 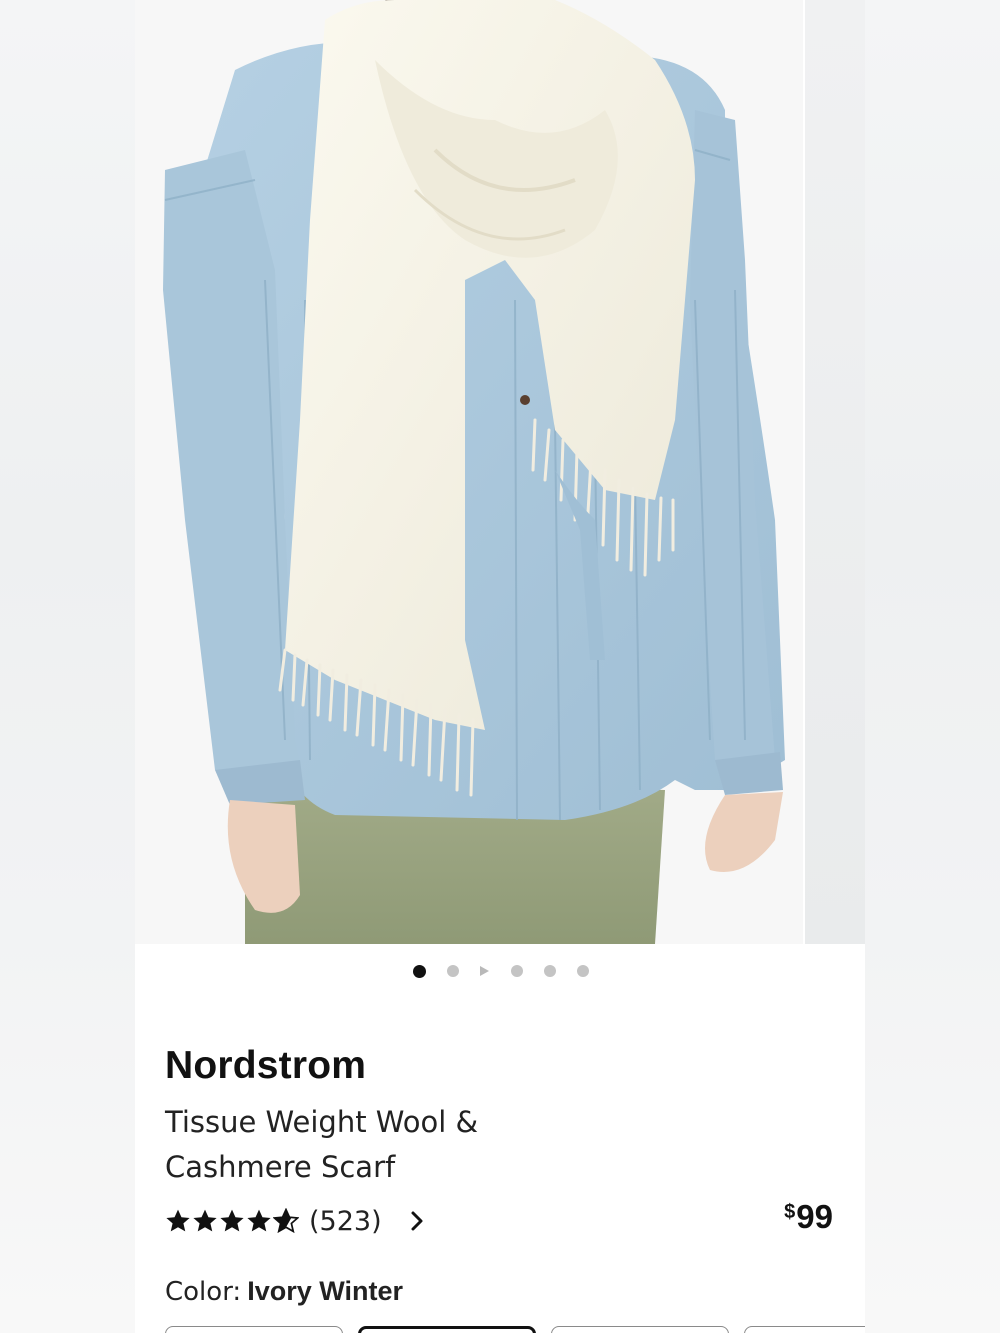 I want to click on play-icon, so click(x=484, y=971).